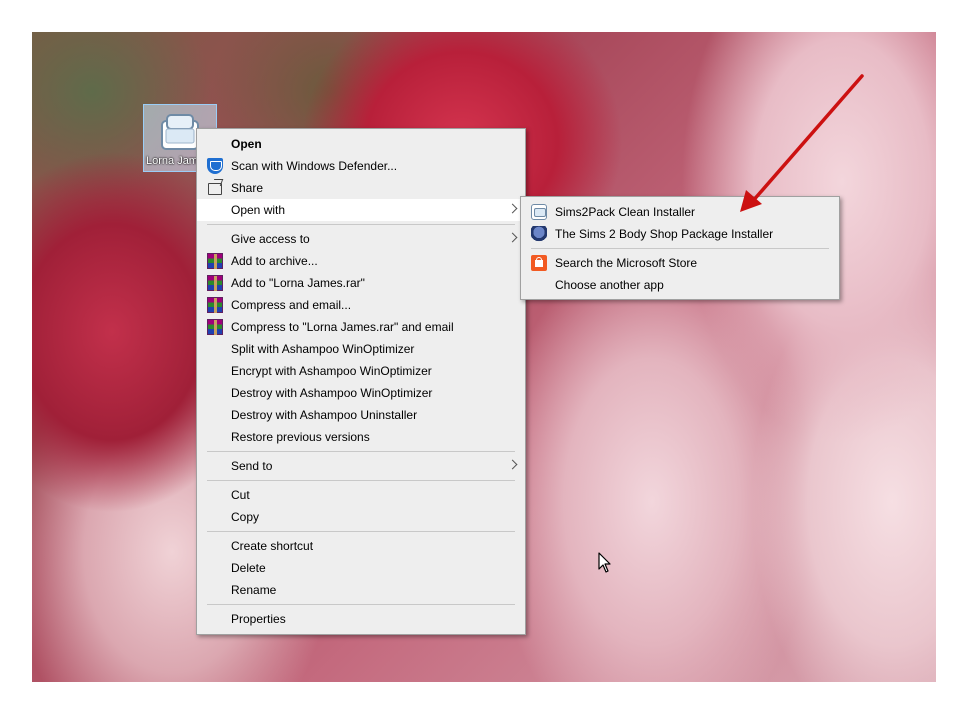 The image size is (968, 714). I want to click on sims2pack-icon, so click(539, 212).